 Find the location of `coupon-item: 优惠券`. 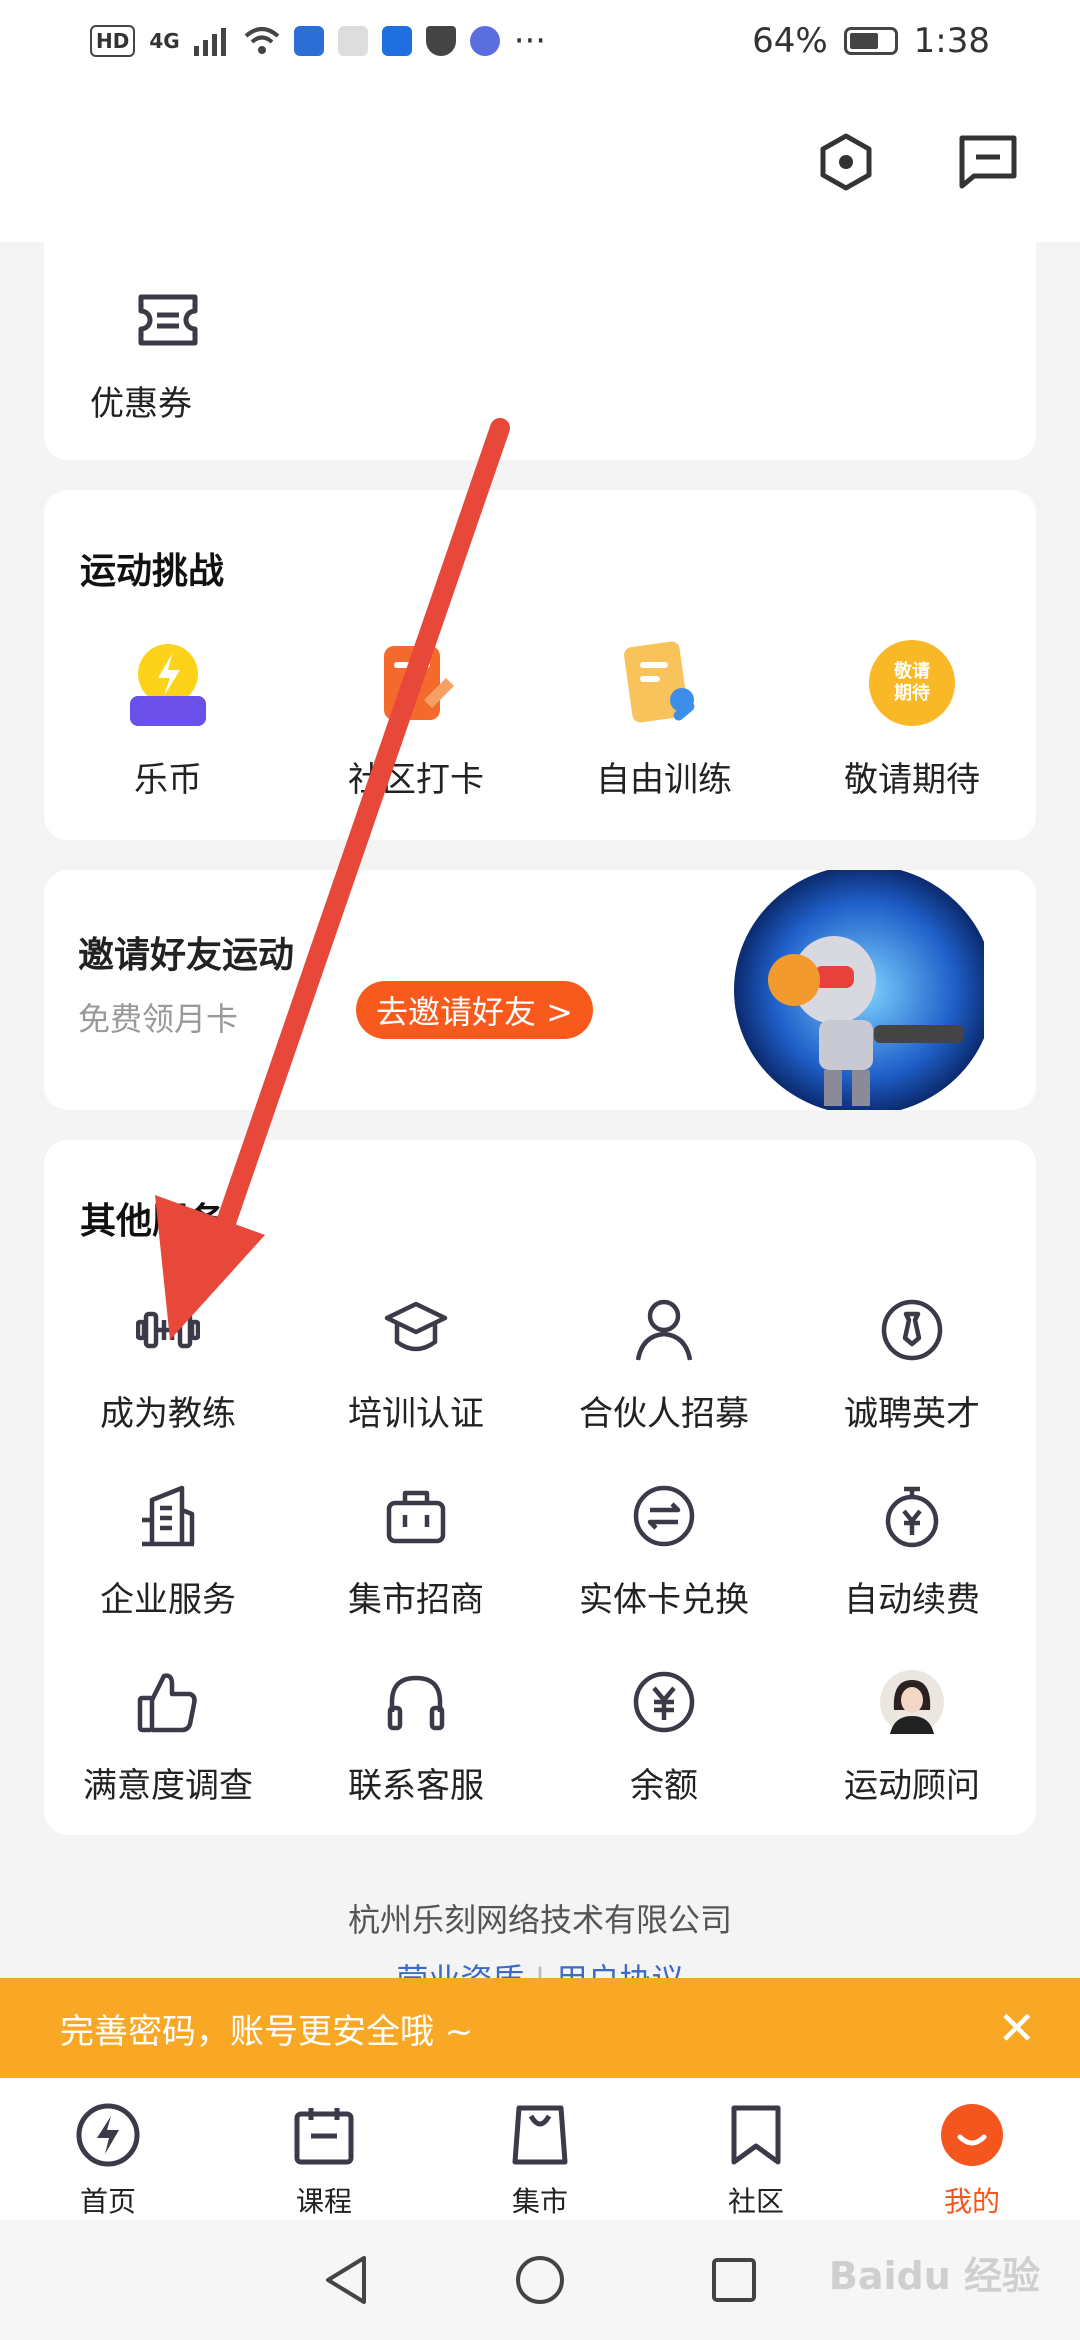

coupon-item: 优惠券 is located at coordinates (168, 352).